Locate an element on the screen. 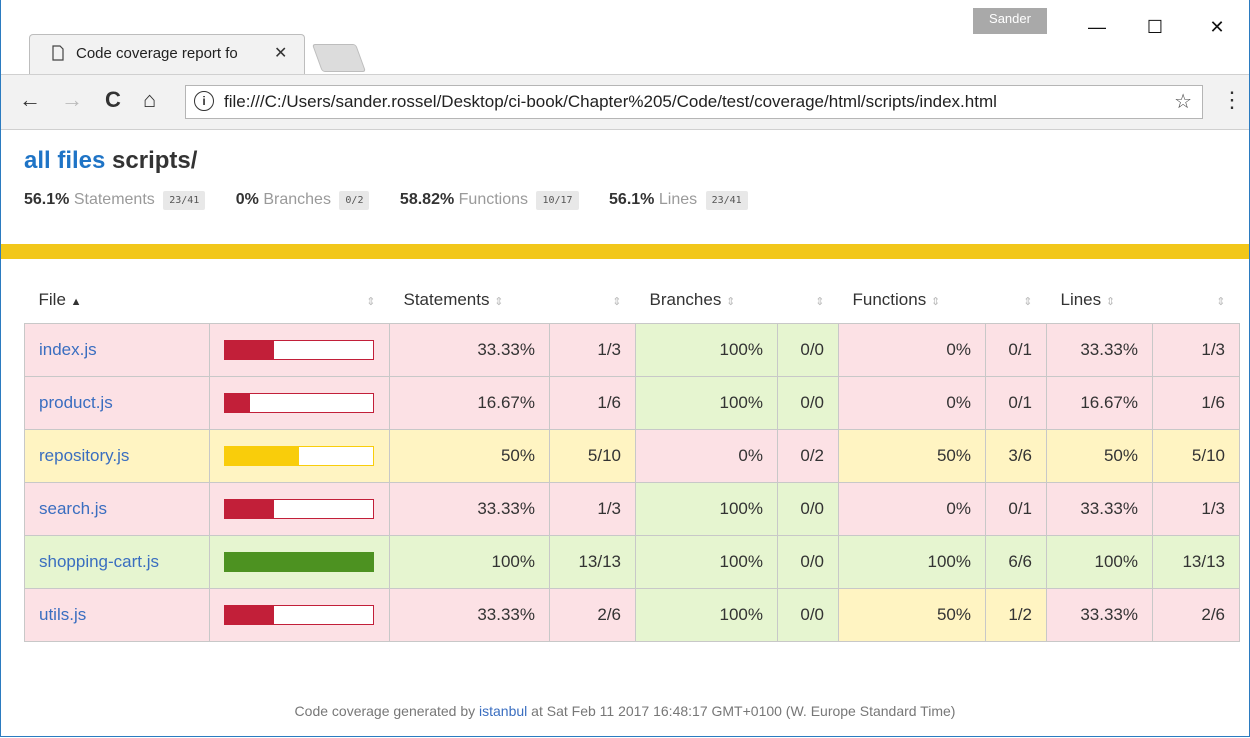  summary-branches: 0% Branches 0/2 is located at coordinates (303, 200).